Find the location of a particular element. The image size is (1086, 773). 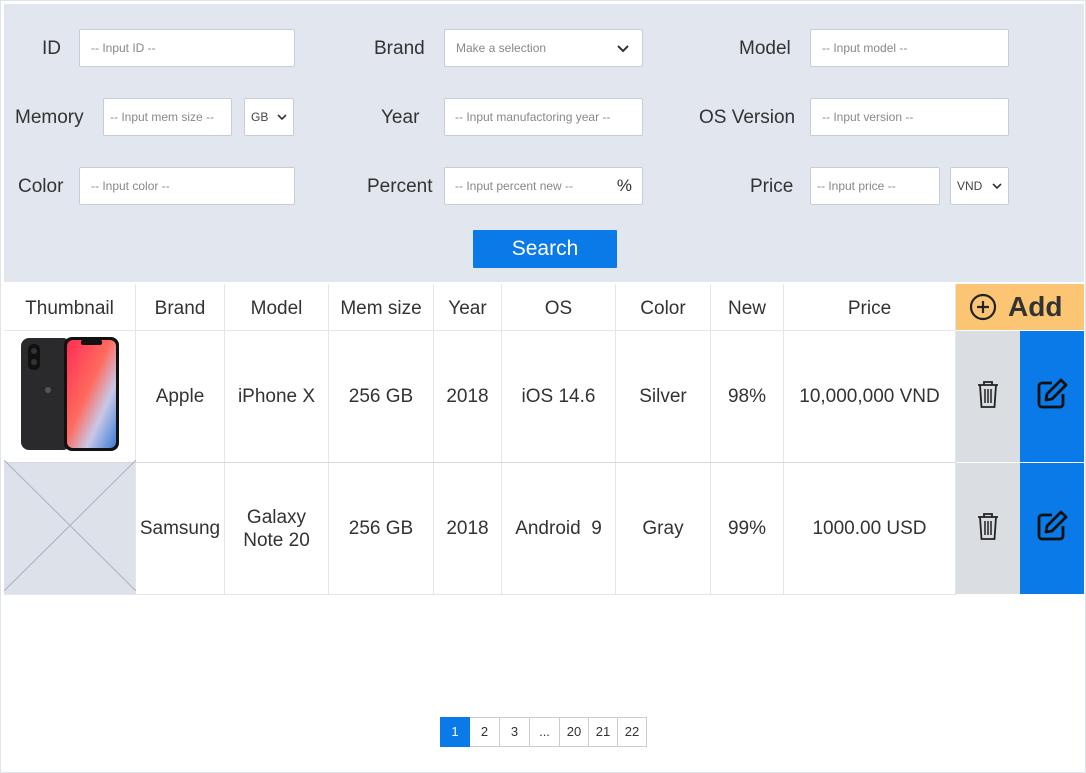

header-os: OS is located at coordinates (559, 307).